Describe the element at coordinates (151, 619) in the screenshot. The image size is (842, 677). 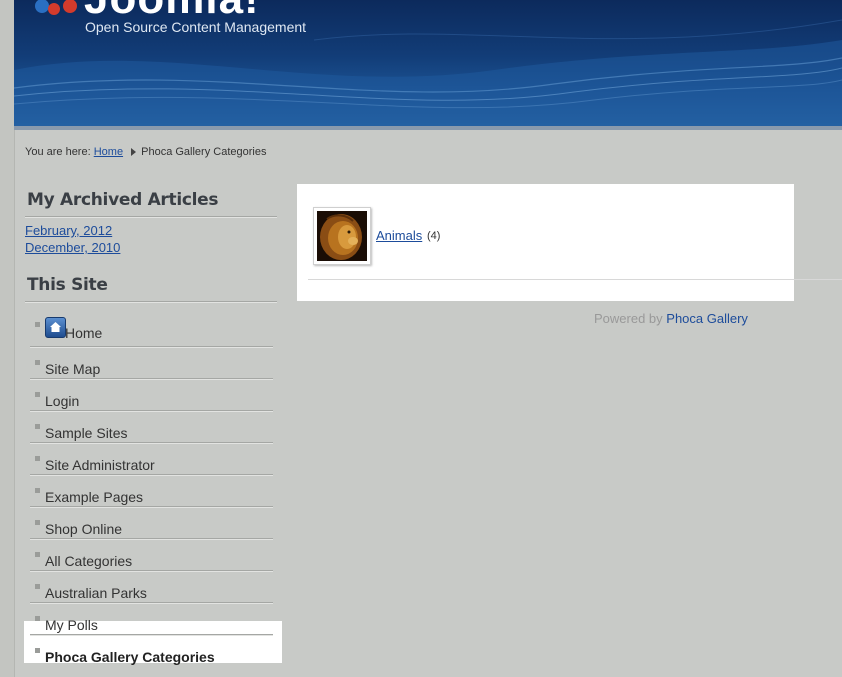
I see `menu-item-my-polls: My Polls` at that location.